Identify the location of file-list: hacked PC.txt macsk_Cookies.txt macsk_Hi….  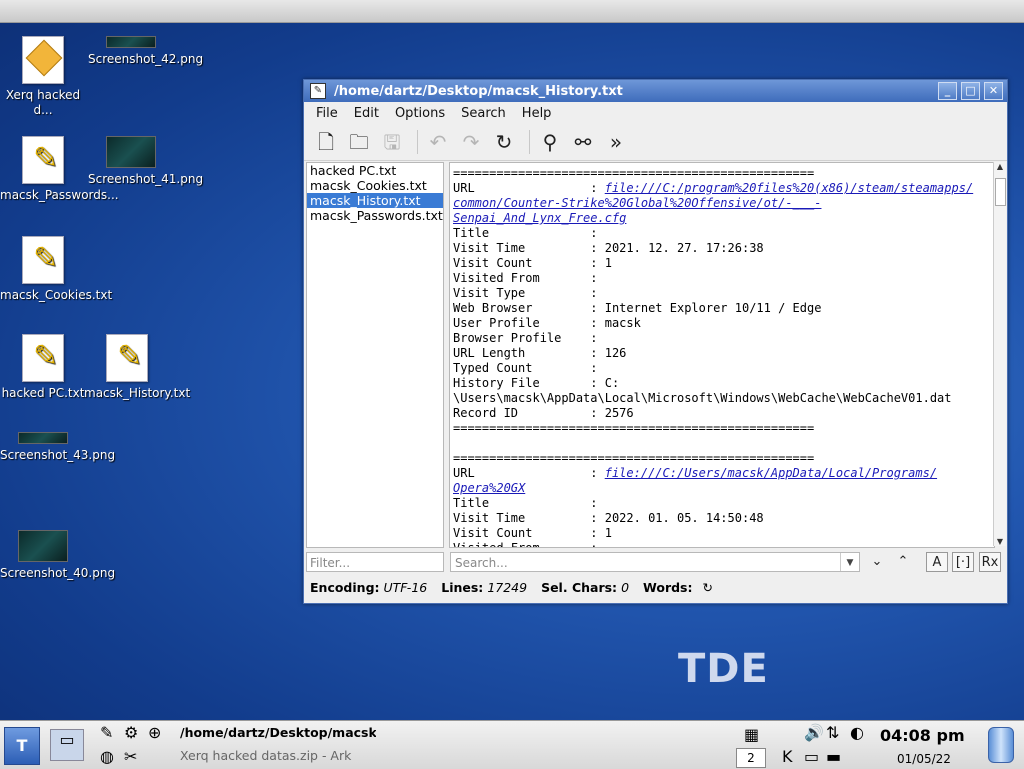
(375, 355).